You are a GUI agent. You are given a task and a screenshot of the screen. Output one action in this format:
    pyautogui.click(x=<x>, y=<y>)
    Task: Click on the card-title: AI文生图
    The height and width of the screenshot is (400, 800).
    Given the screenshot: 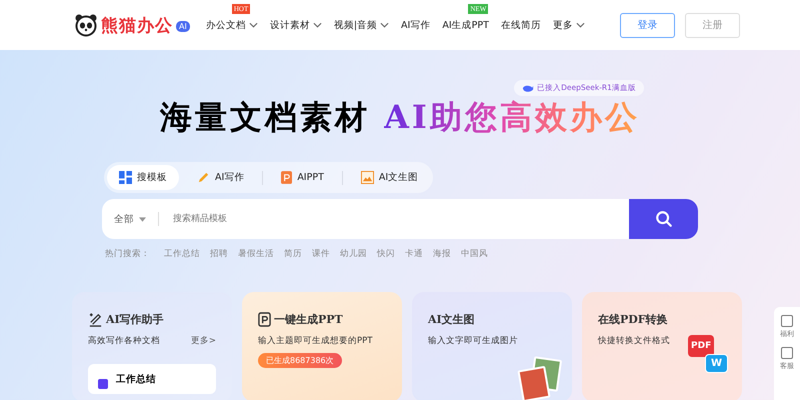 What is the action you would take?
    pyautogui.click(x=451, y=319)
    